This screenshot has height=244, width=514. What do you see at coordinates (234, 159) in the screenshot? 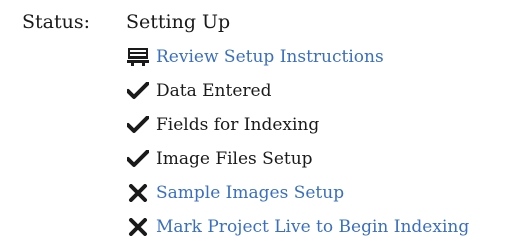
I see `image-files-setup-label: Image Files Setup` at bounding box center [234, 159].